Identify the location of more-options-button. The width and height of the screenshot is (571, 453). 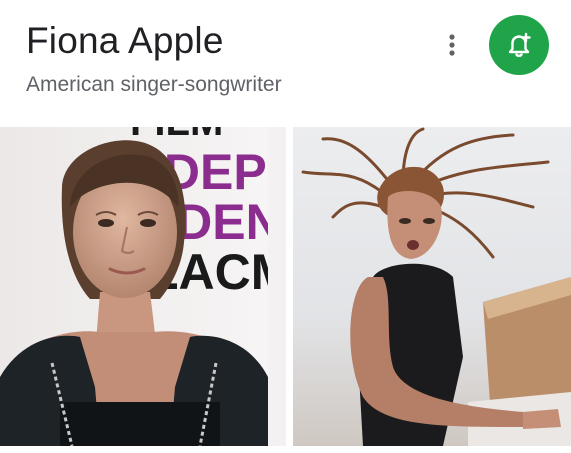
(452, 45).